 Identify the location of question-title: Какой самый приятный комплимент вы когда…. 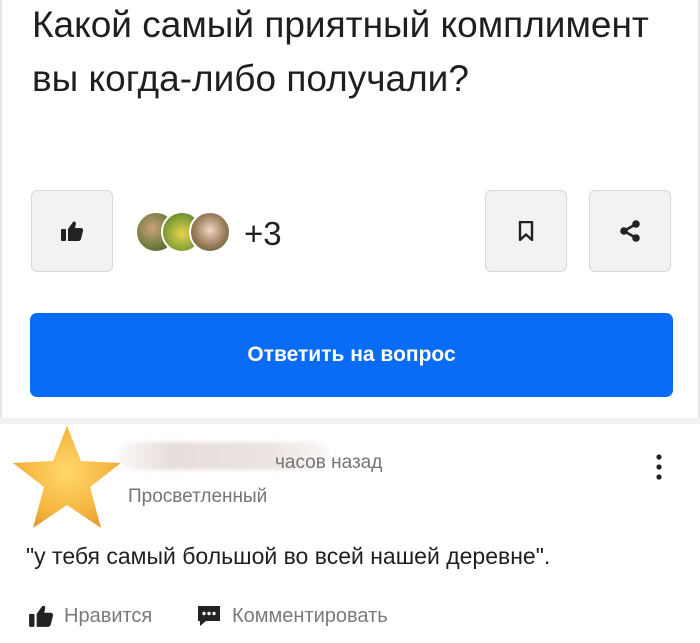
(340, 51).